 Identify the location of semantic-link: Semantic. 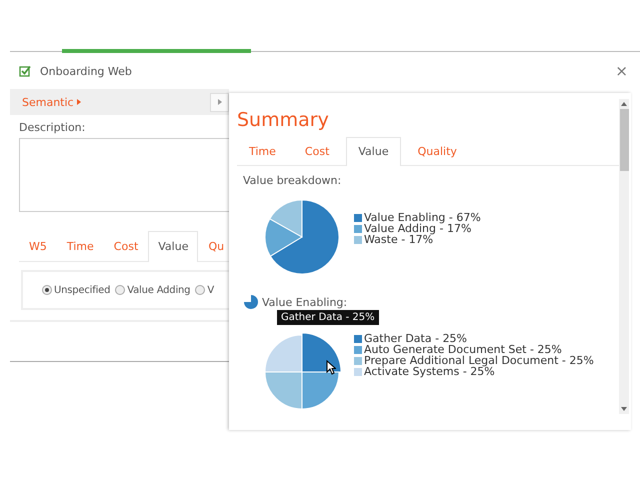
(48, 102).